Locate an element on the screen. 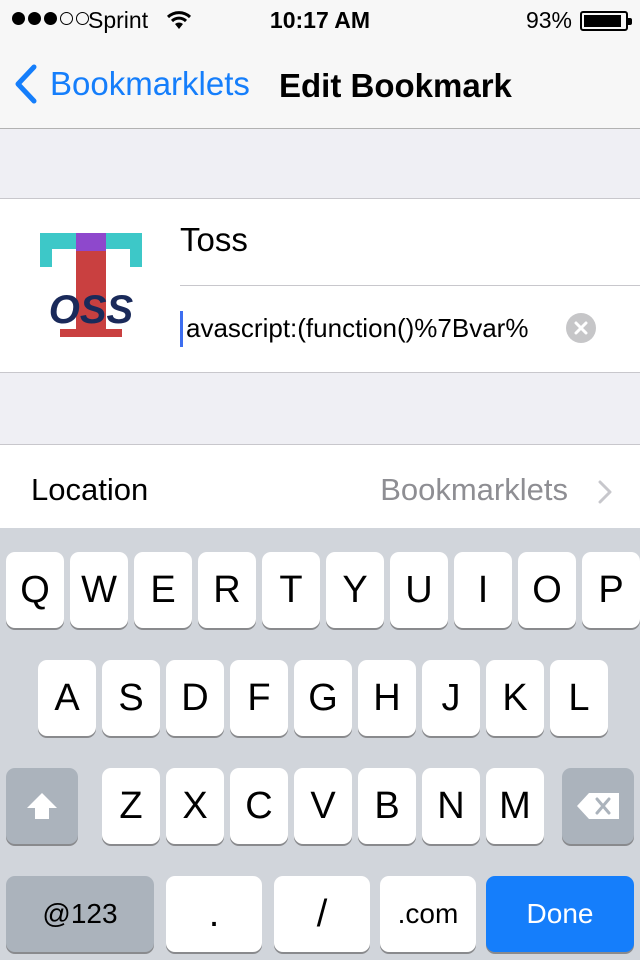  battery-icon is located at coordinates (606, 21).